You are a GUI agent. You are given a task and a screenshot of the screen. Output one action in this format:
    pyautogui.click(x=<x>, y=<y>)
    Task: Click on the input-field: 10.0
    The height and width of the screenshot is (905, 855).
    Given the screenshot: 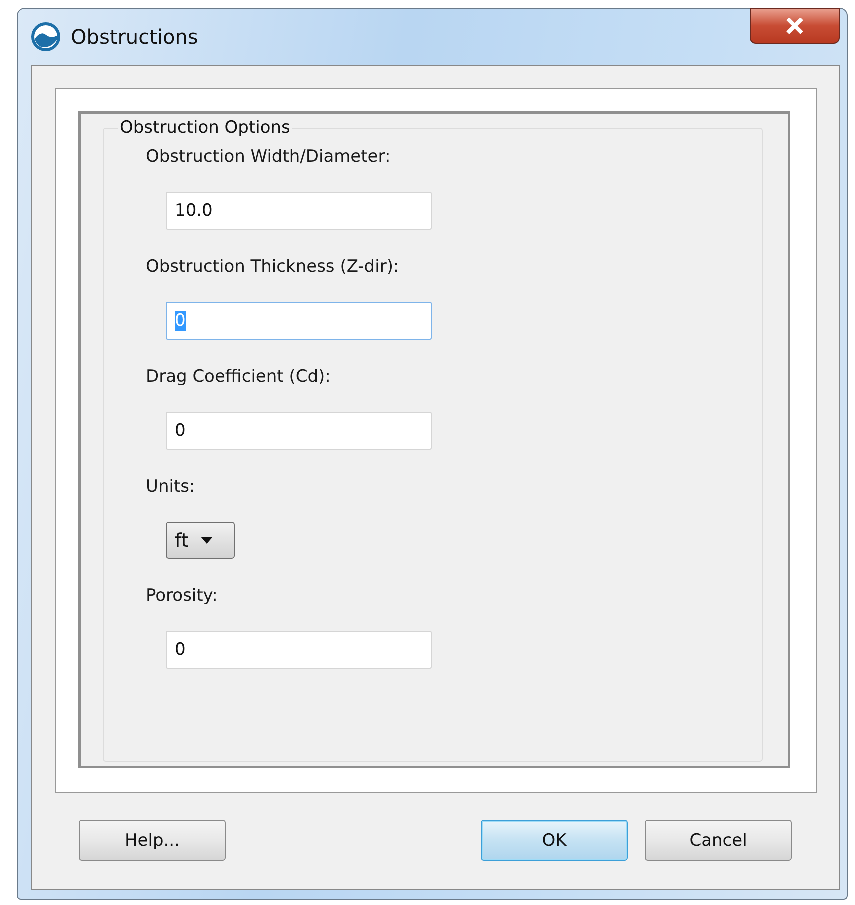 What is the action you would take?
    pyautogui.click(x=299, y=211)
    